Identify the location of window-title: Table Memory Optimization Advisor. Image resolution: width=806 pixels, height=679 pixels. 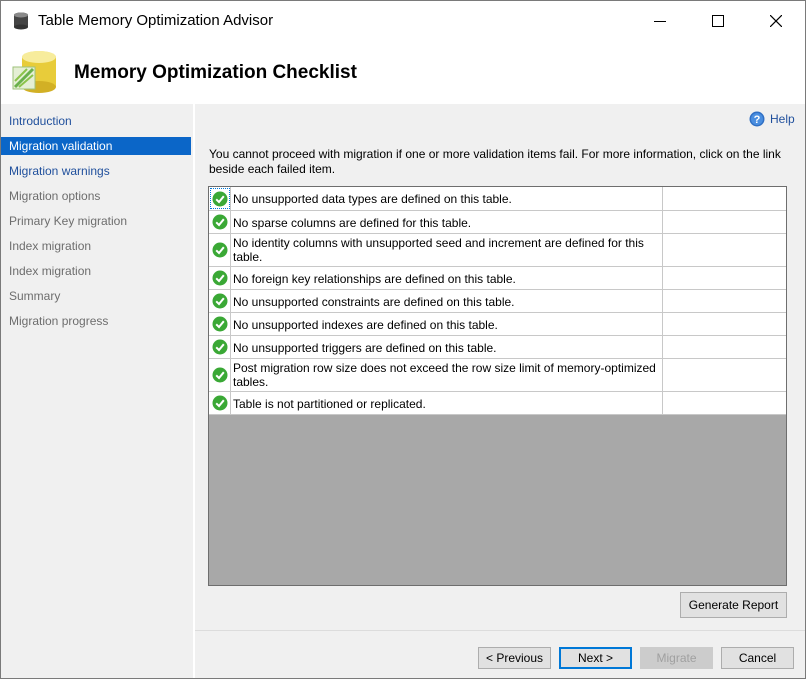
(156, 20).